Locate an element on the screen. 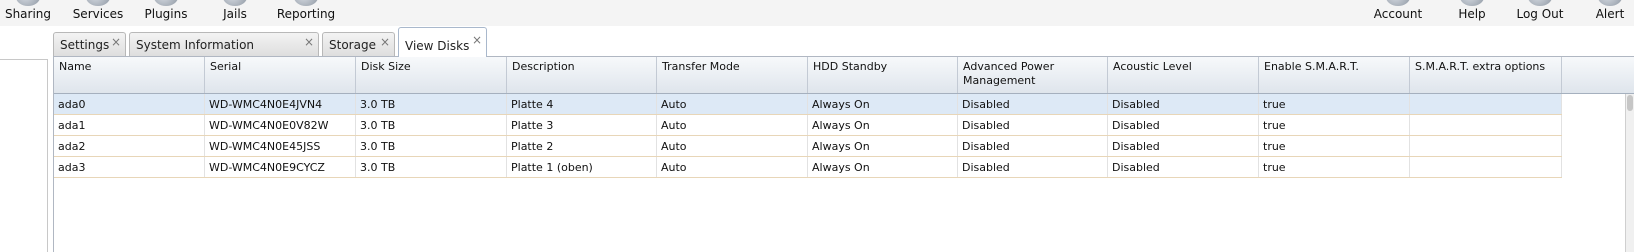  toolbar-jails-button: Jails is located at coordinates (235, 13).